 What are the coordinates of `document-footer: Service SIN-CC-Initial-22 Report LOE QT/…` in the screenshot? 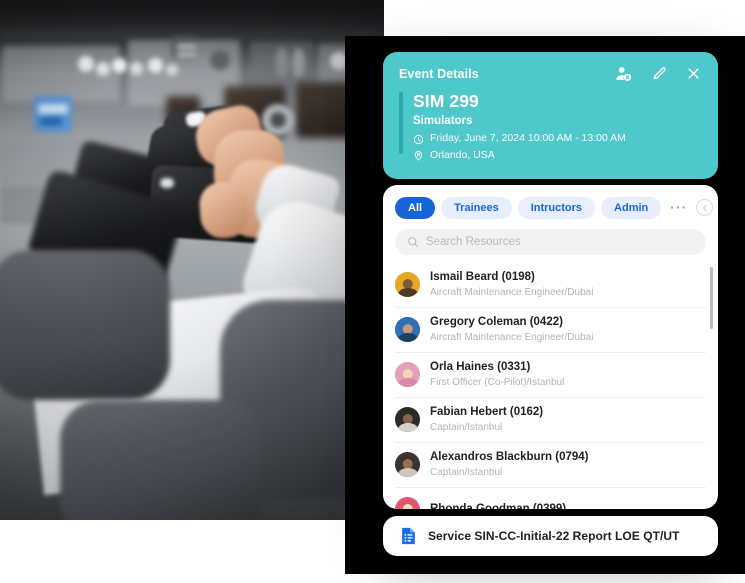 It's located at (550, 535).